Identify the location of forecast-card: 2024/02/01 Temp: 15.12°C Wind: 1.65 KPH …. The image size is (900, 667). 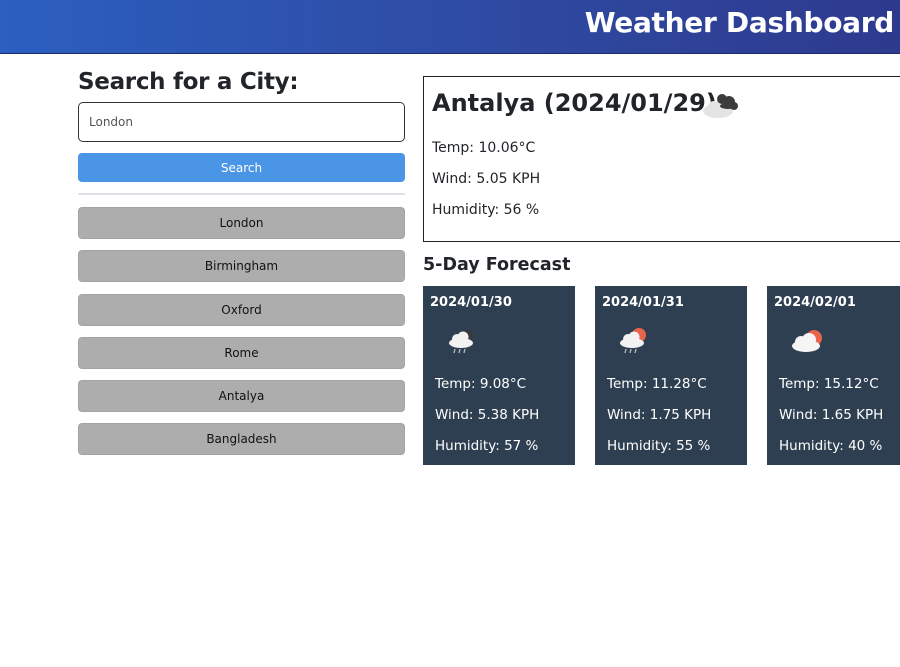
(833, 375).